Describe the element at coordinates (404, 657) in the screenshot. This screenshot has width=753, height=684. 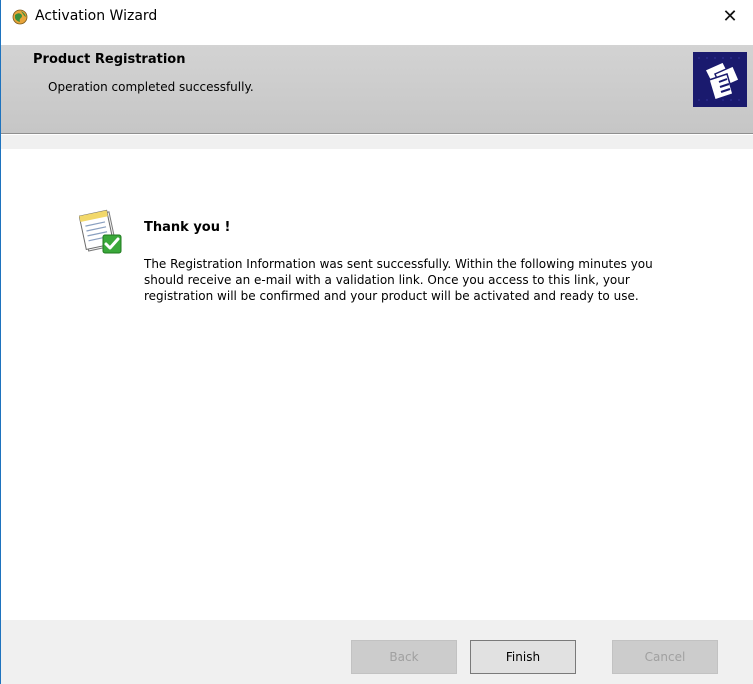
I see `back-button: Back` at that location.